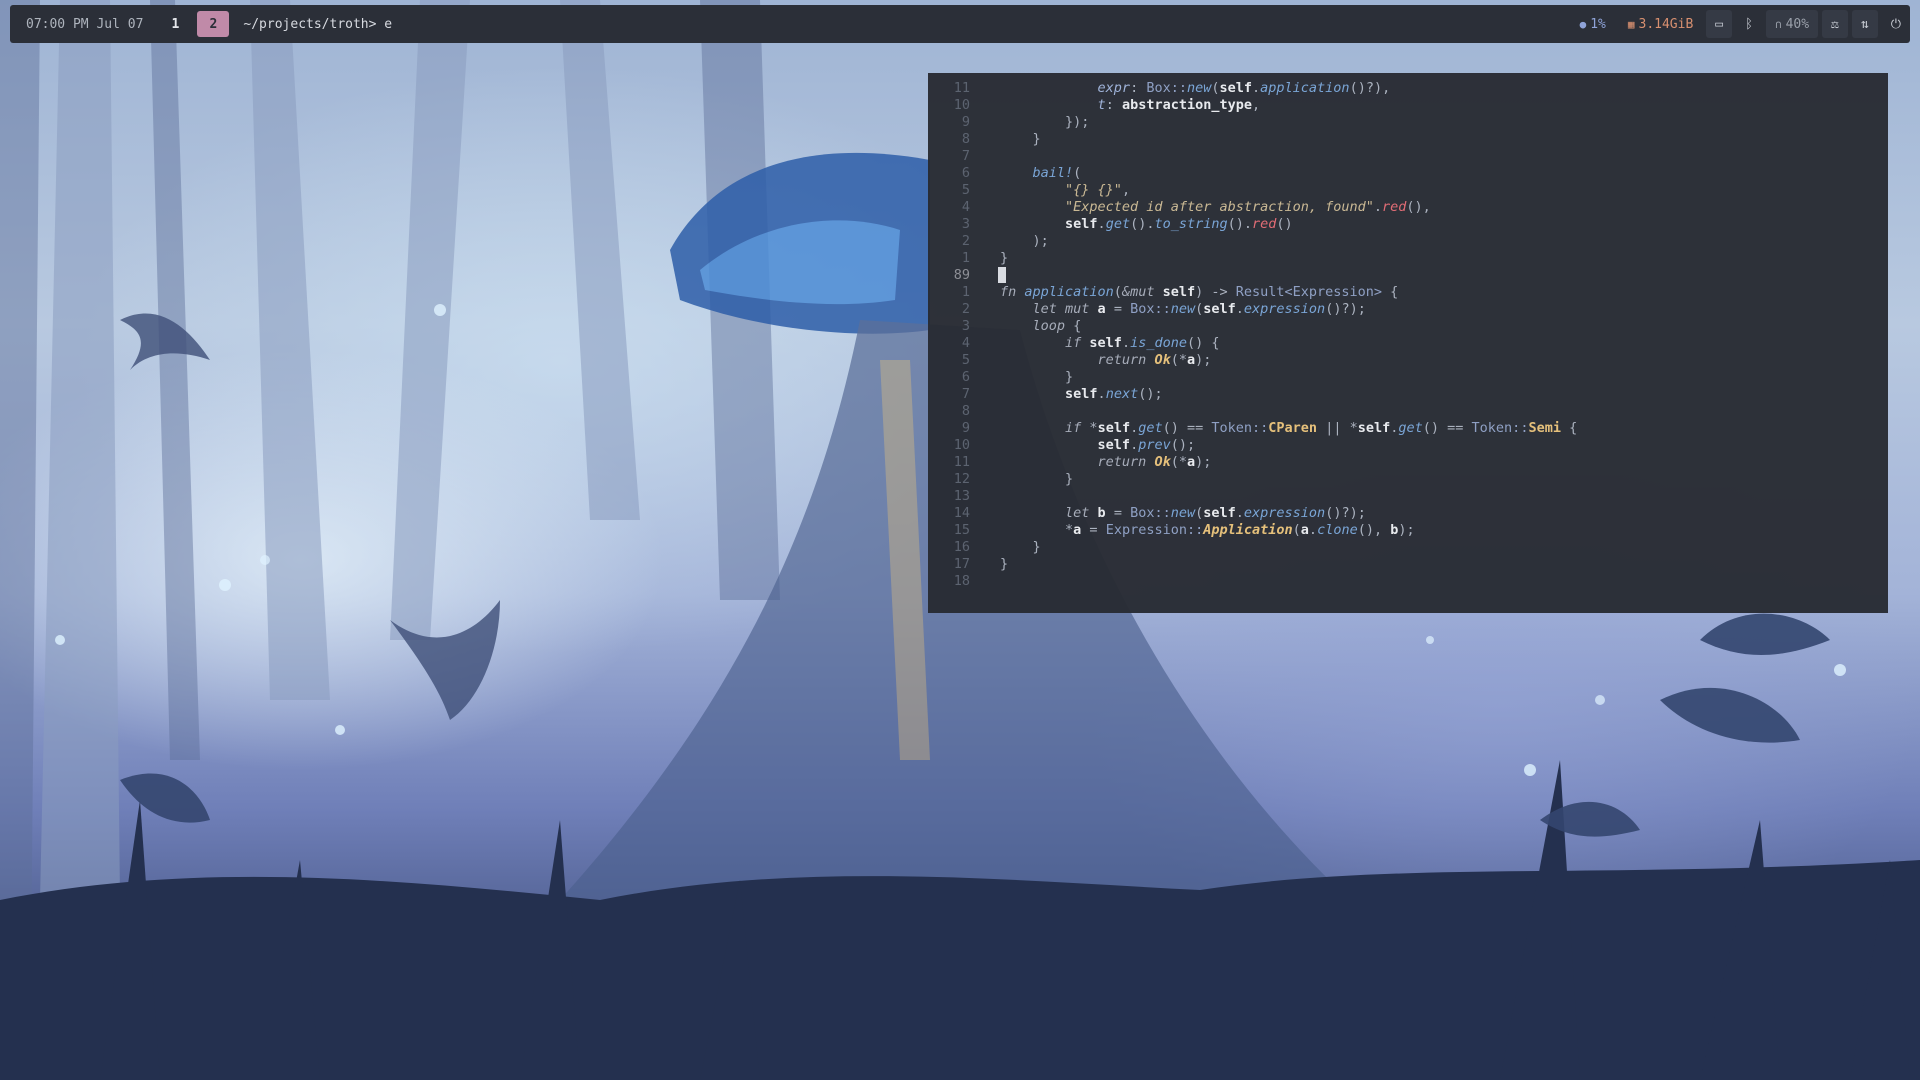 Image resolution: width=1920 pixels, height=1080 pixels. Describe the element at coordinates (1154, 445) in the screenshot. I see `code-token: prev` at that location.